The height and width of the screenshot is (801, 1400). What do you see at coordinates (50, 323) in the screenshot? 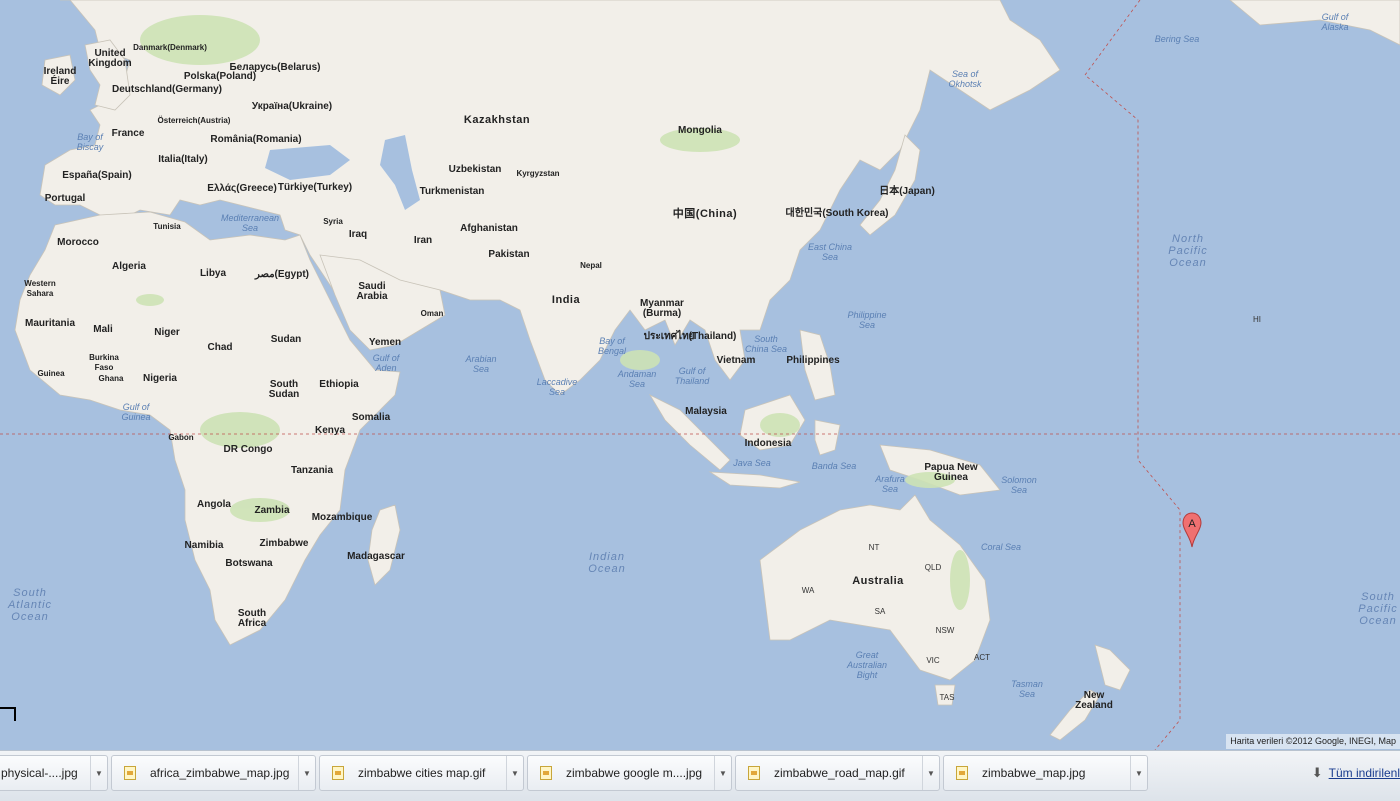
I see `label-mauritania: Mauritania` at bounding box center [50, 323].